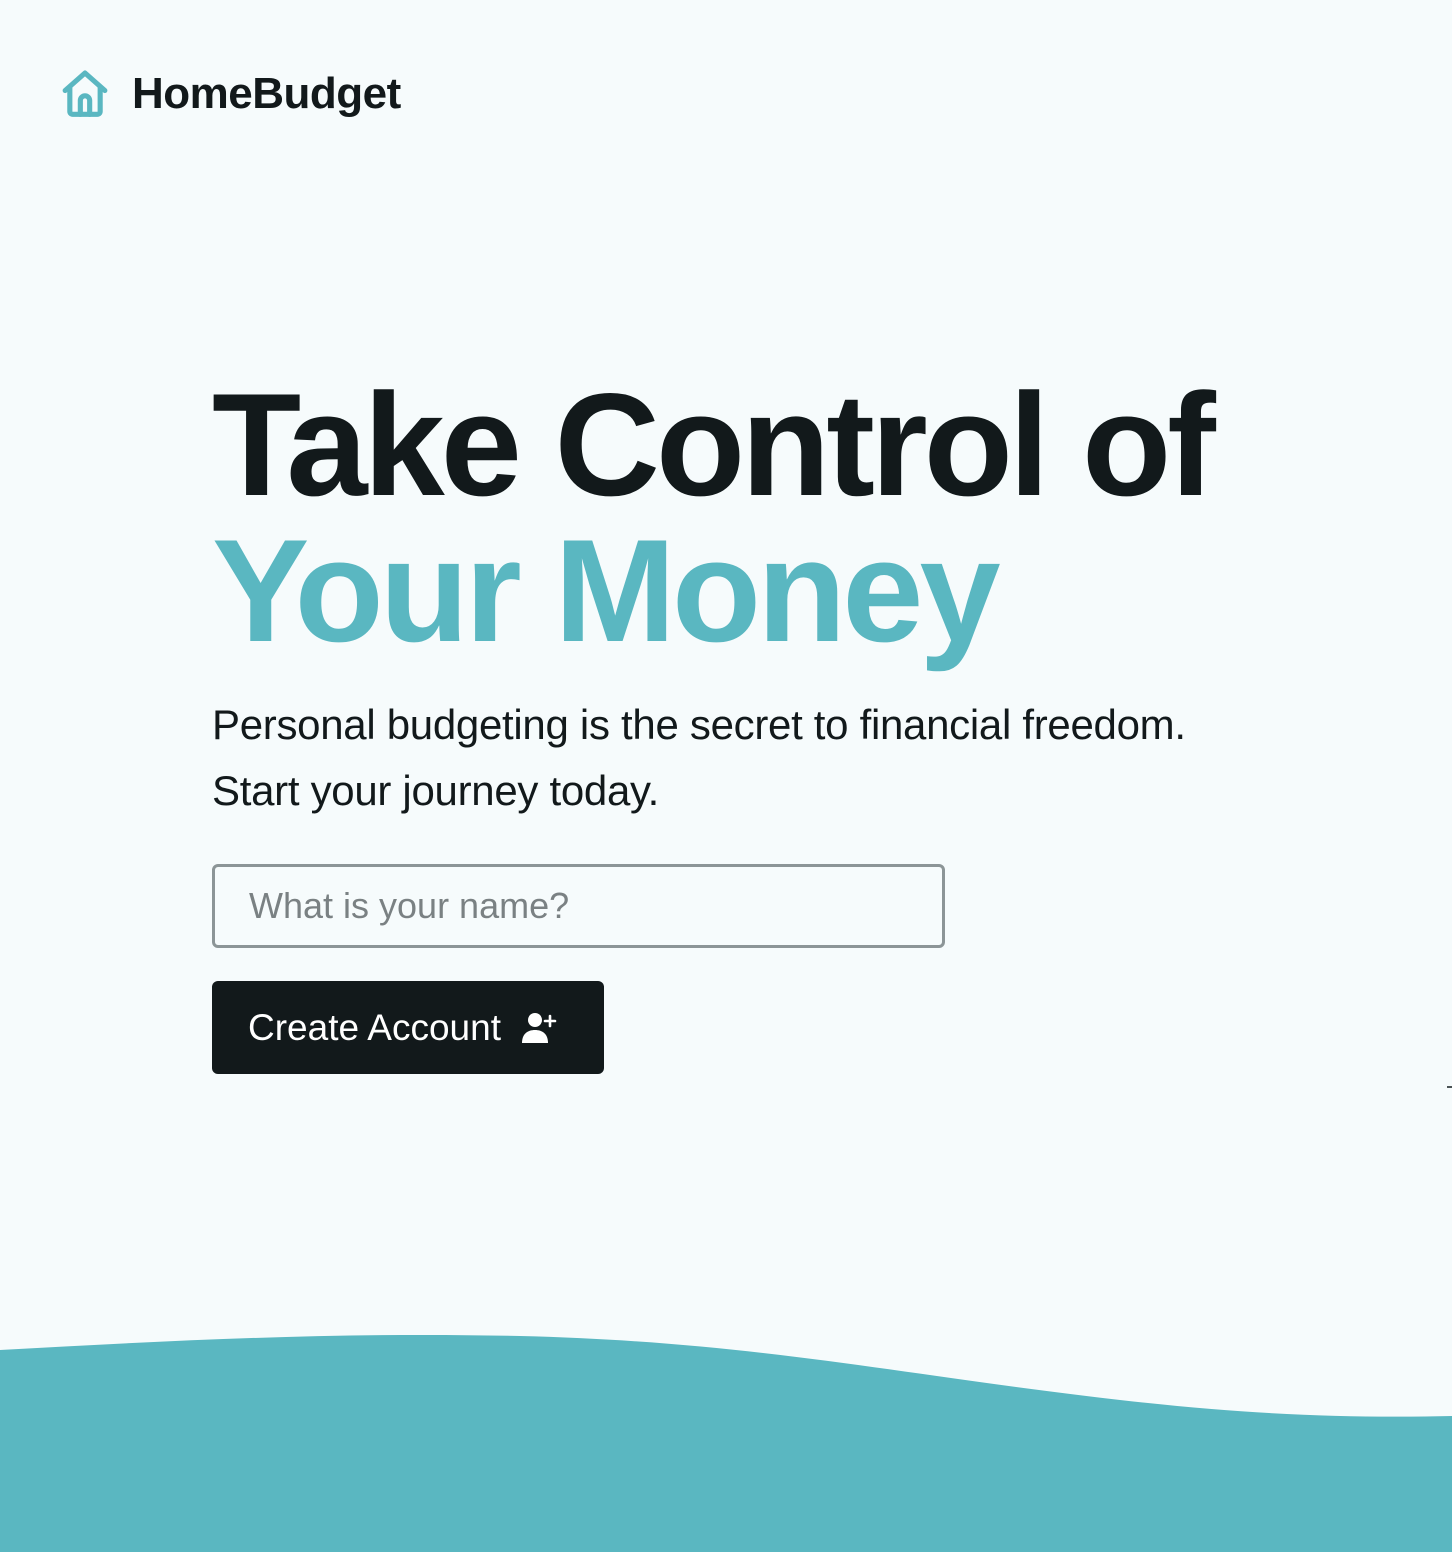 The image size is (1452, 1552). What do you see at coordinates (726, 1443) in the screenshot?
I see `decorative-wave` at bounding box center [726, 1443].